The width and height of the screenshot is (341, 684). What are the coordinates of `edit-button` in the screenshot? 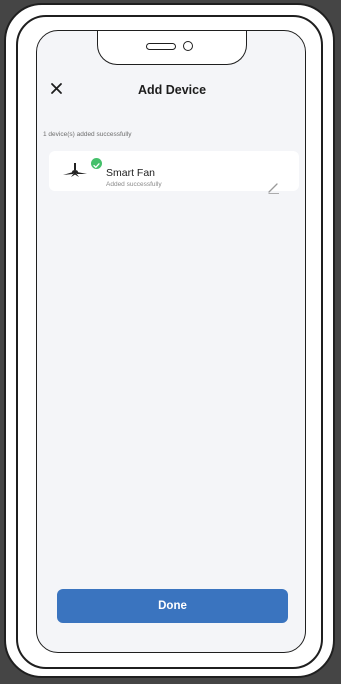 It's located at (274, 188).